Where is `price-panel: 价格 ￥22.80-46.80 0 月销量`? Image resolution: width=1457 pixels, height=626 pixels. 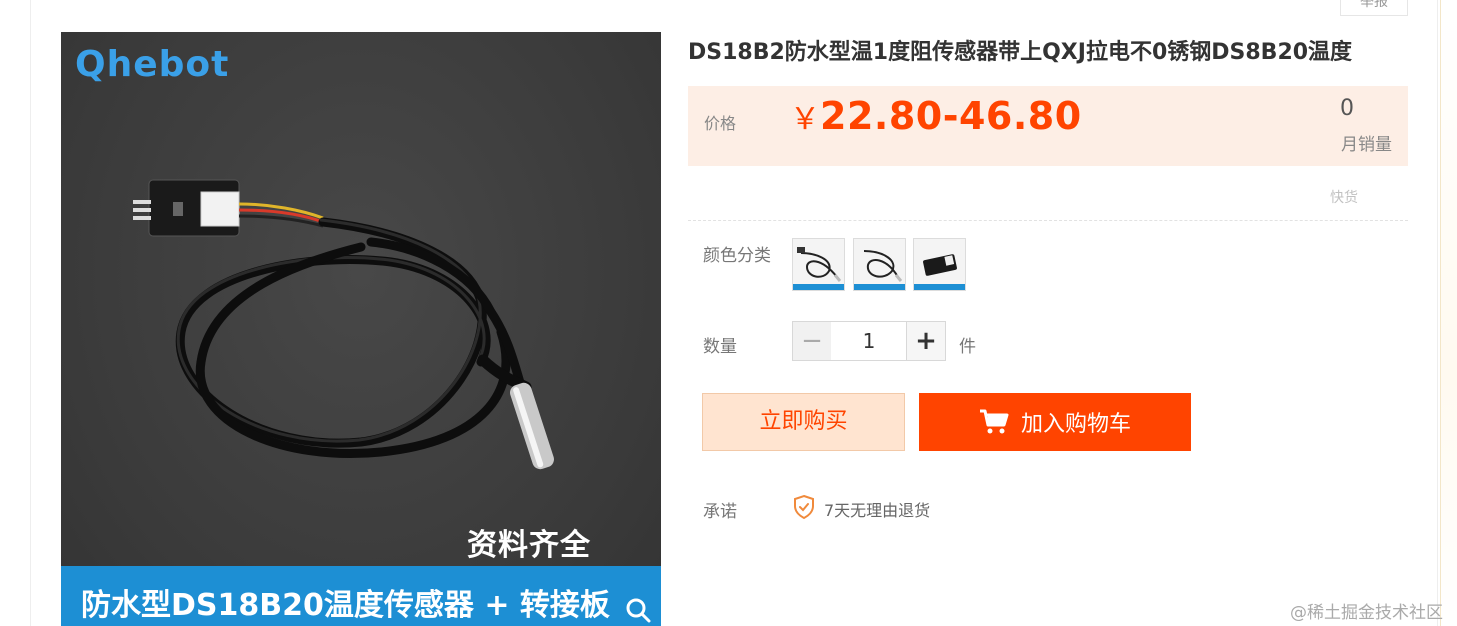 price-panel: 价格 ￥22.80-46.80 0 月销量 is located at coordinates (1048, 126).